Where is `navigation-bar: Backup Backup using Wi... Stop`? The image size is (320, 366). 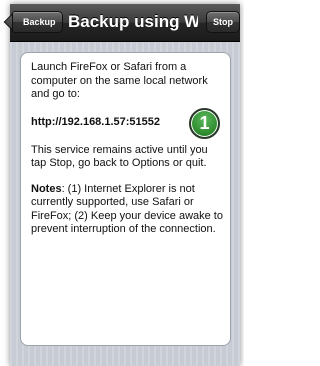 navigation-bar: Backup Backup using Wi... Stop is located at coordinates (125, 23).